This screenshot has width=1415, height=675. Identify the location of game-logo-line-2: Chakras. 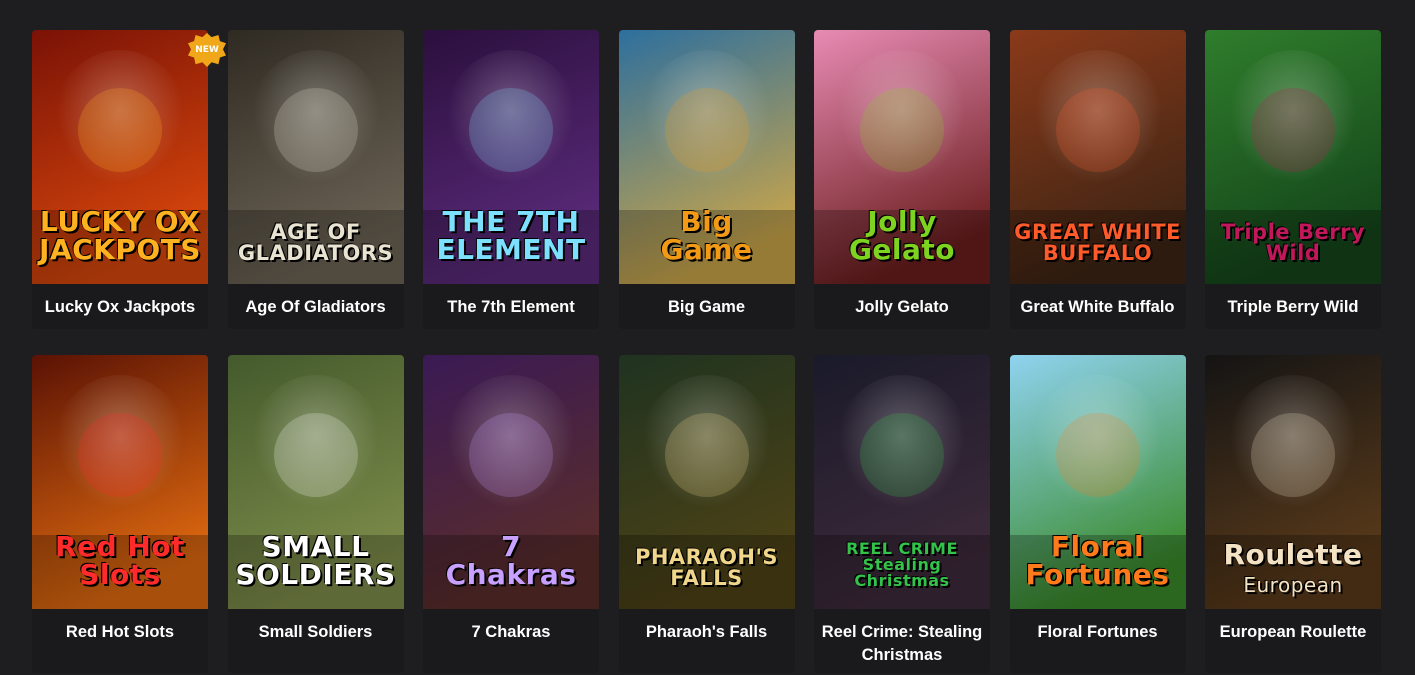
(511, 574).